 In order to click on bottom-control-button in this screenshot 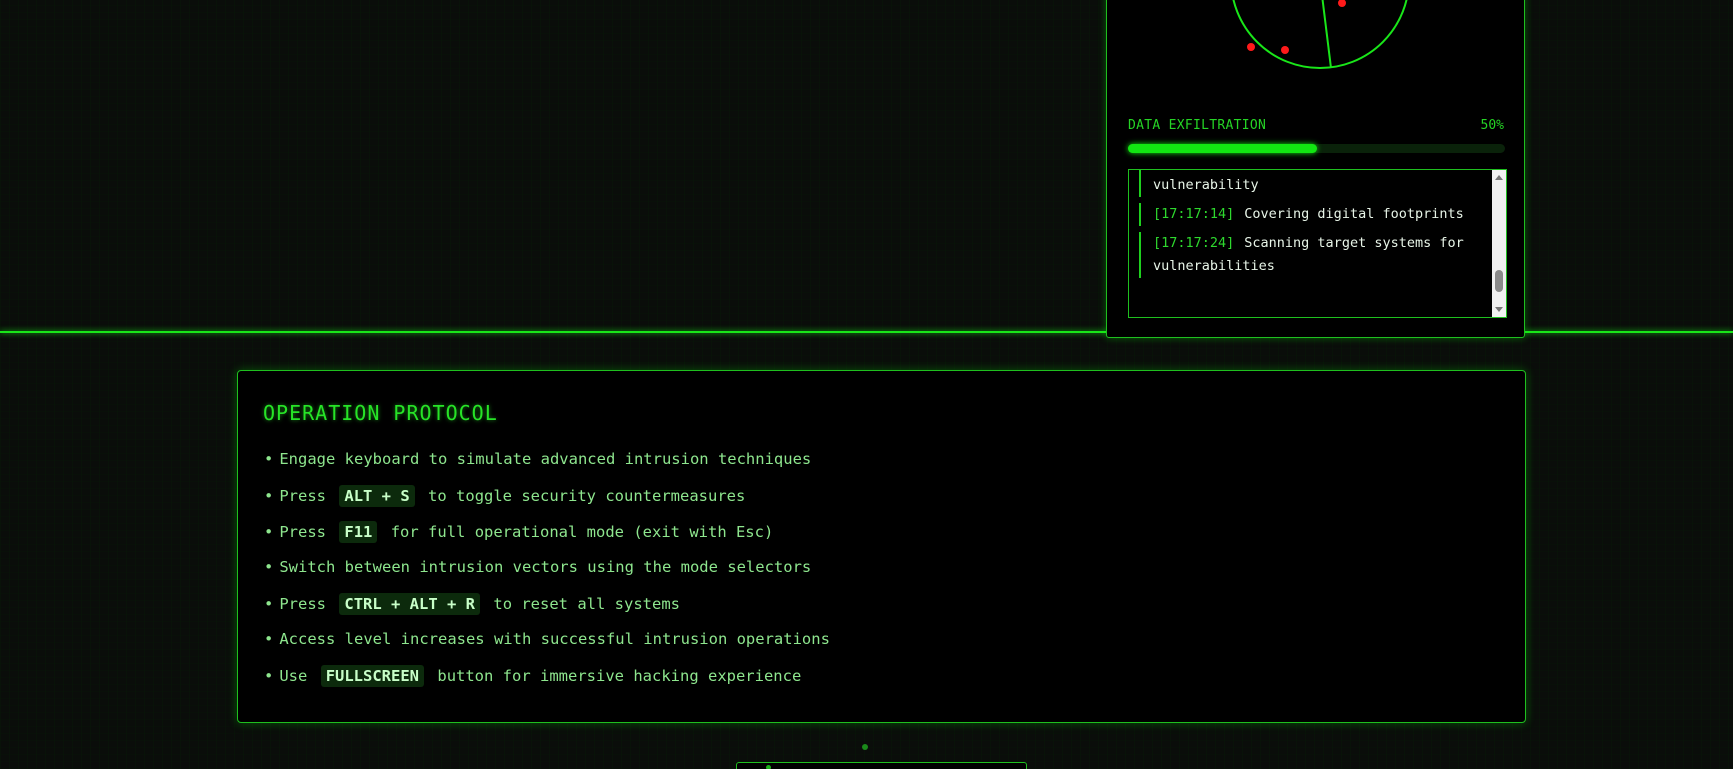, I will do `click(881, 765)`.